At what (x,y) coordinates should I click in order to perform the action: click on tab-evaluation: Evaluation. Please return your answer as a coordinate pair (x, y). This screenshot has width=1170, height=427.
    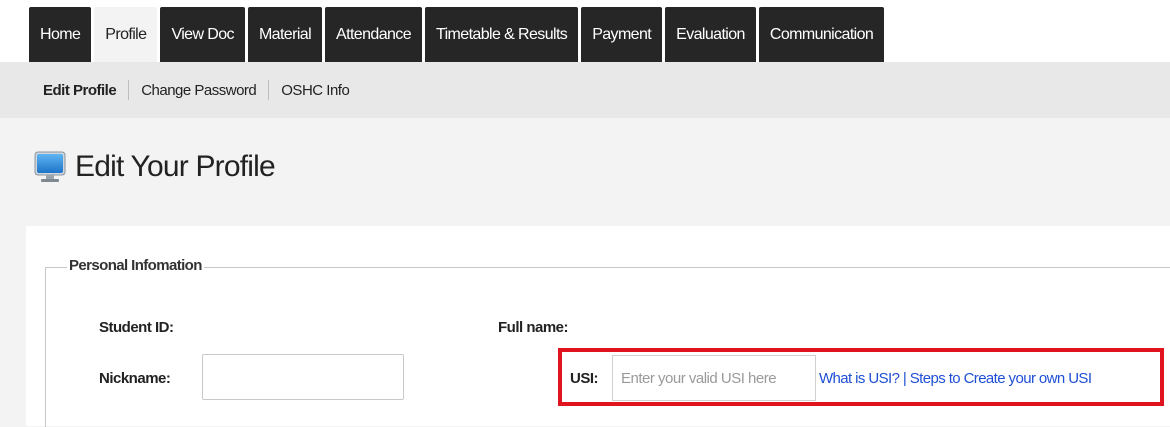
    Looking at the image, I should click on (710, 34).